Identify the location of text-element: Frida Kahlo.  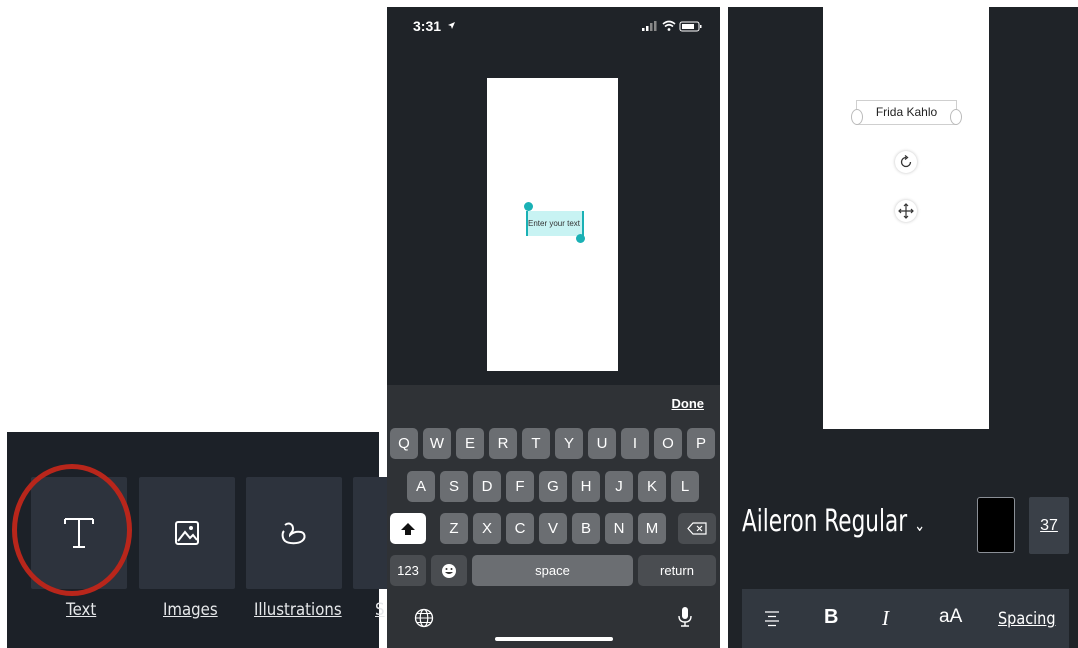
(906, 112).